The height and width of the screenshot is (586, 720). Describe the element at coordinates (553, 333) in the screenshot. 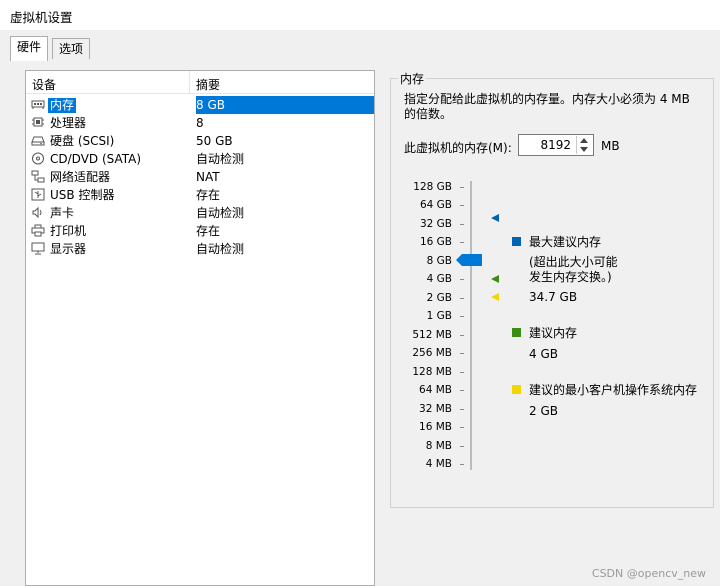

I see `recommended-legend-label: 建议内存` at that location.